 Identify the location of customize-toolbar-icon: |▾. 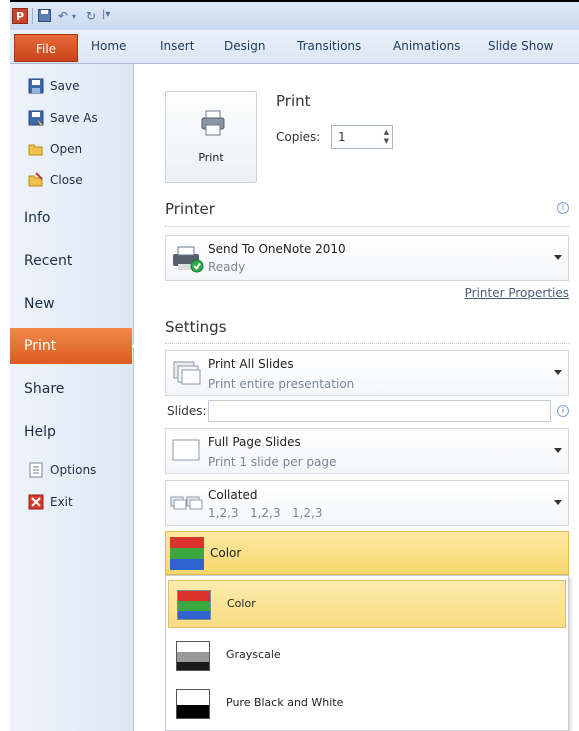
(106, 14).